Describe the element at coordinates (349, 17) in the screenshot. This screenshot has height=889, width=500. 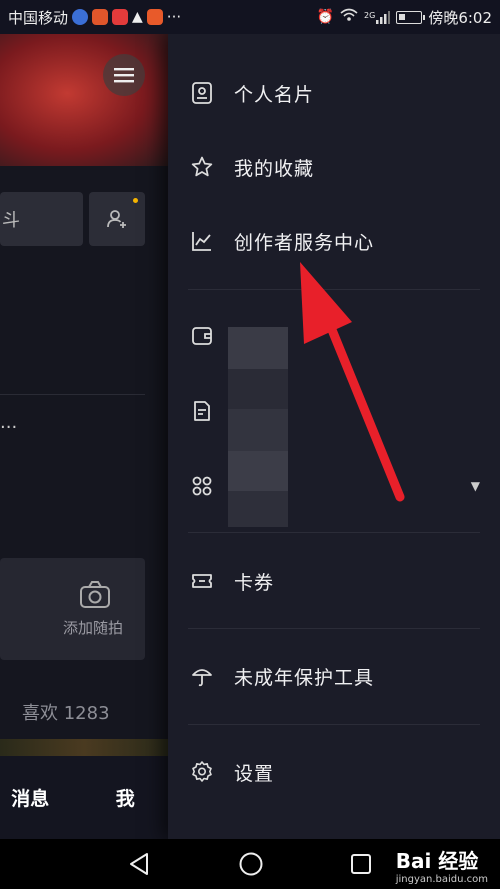
I see `wifi-icon` at that location.